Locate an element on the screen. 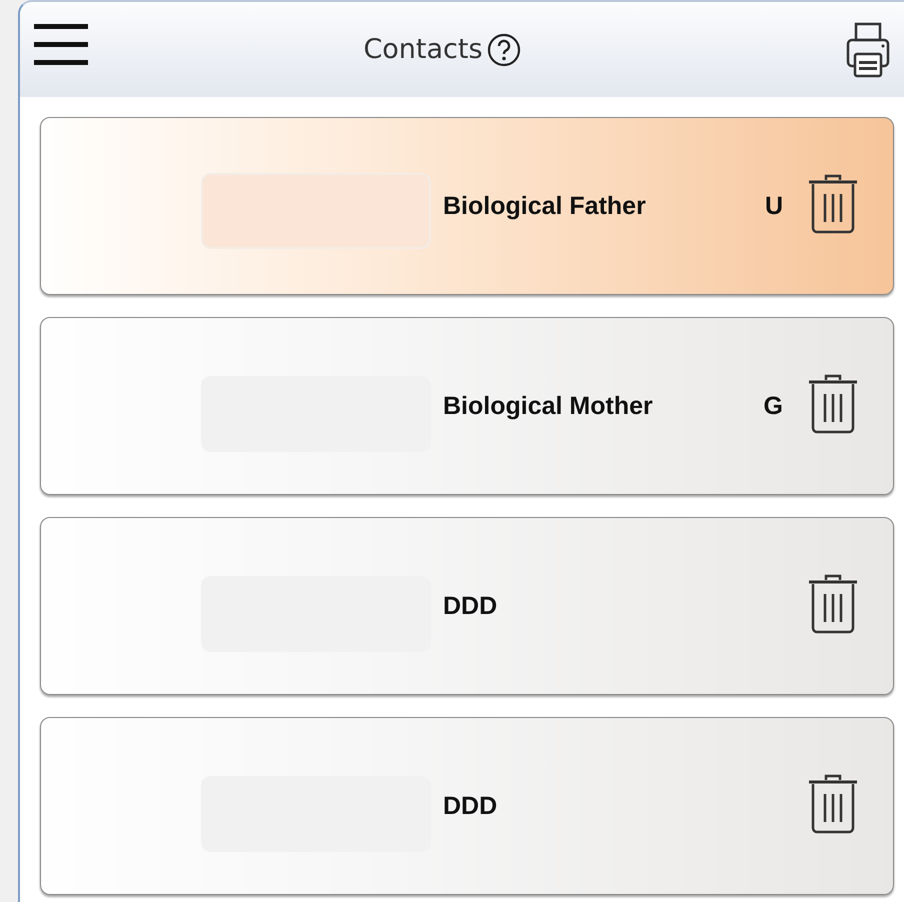 Image resolution: width=904 pixels, height=902 pixels. printer-icon is located at coordinates (868, 51).